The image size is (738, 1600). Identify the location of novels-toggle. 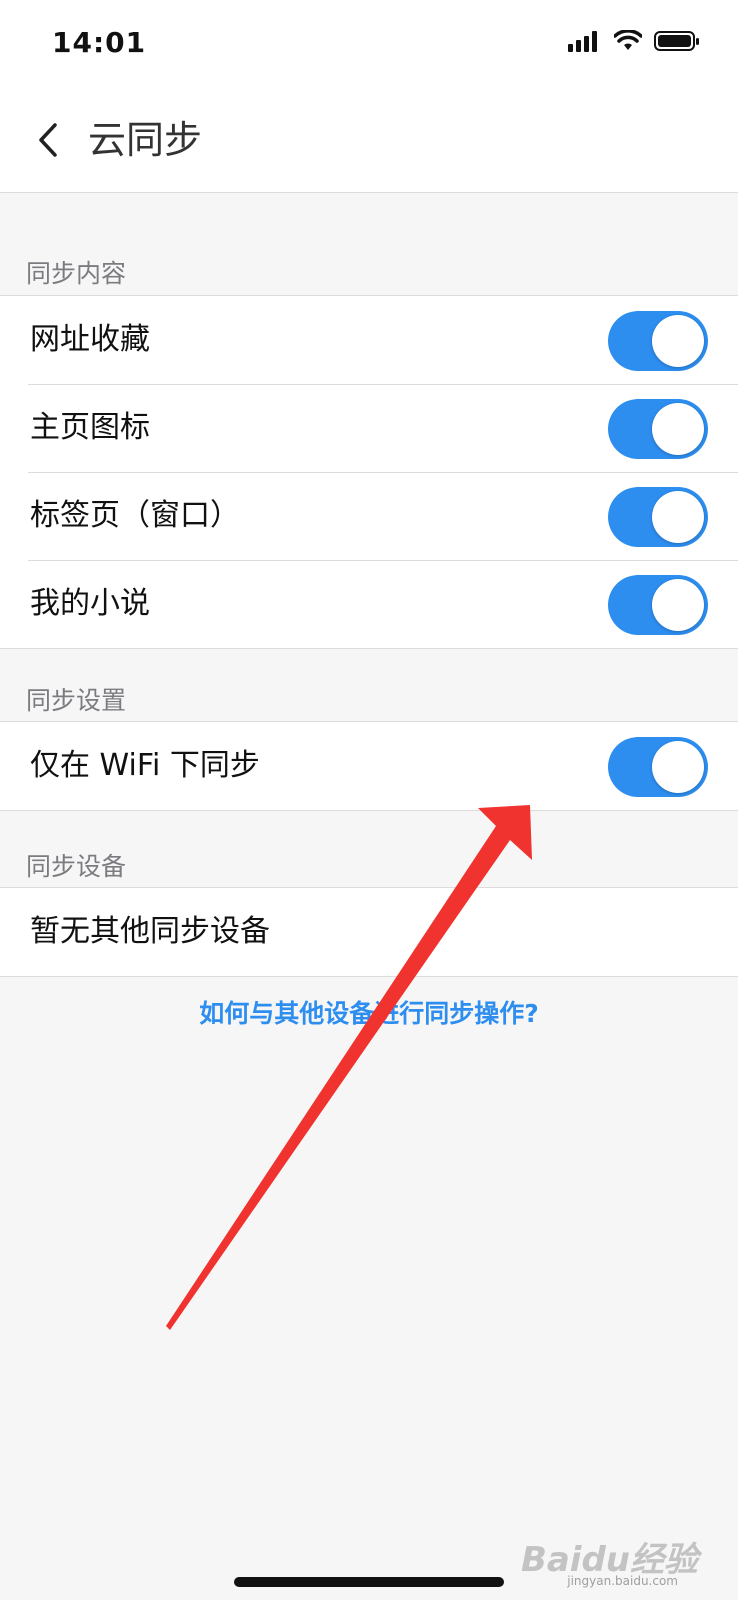
(658, 605).